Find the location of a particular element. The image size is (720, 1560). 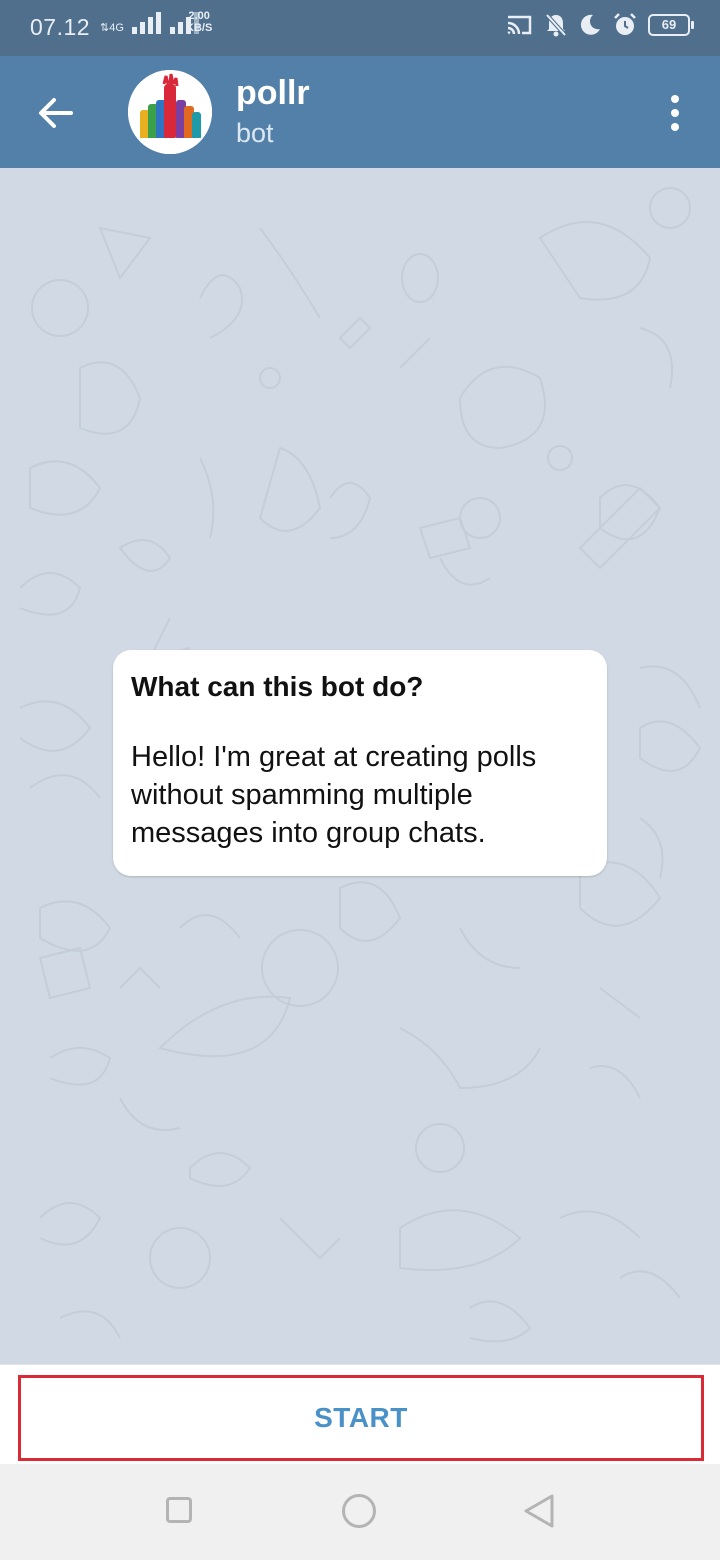

start-button: START is located at coordinates (361, 1418).